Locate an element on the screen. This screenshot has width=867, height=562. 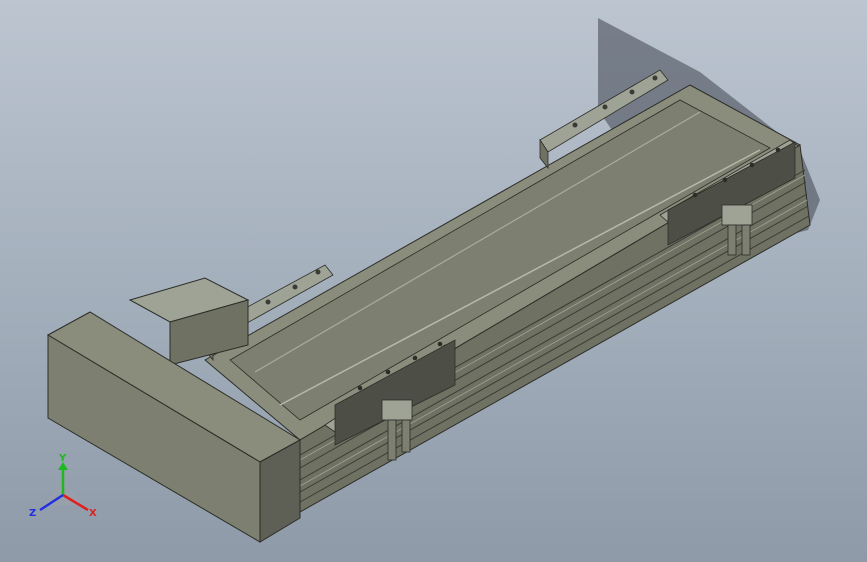
motor-housing is located at coordinates (173, 410).